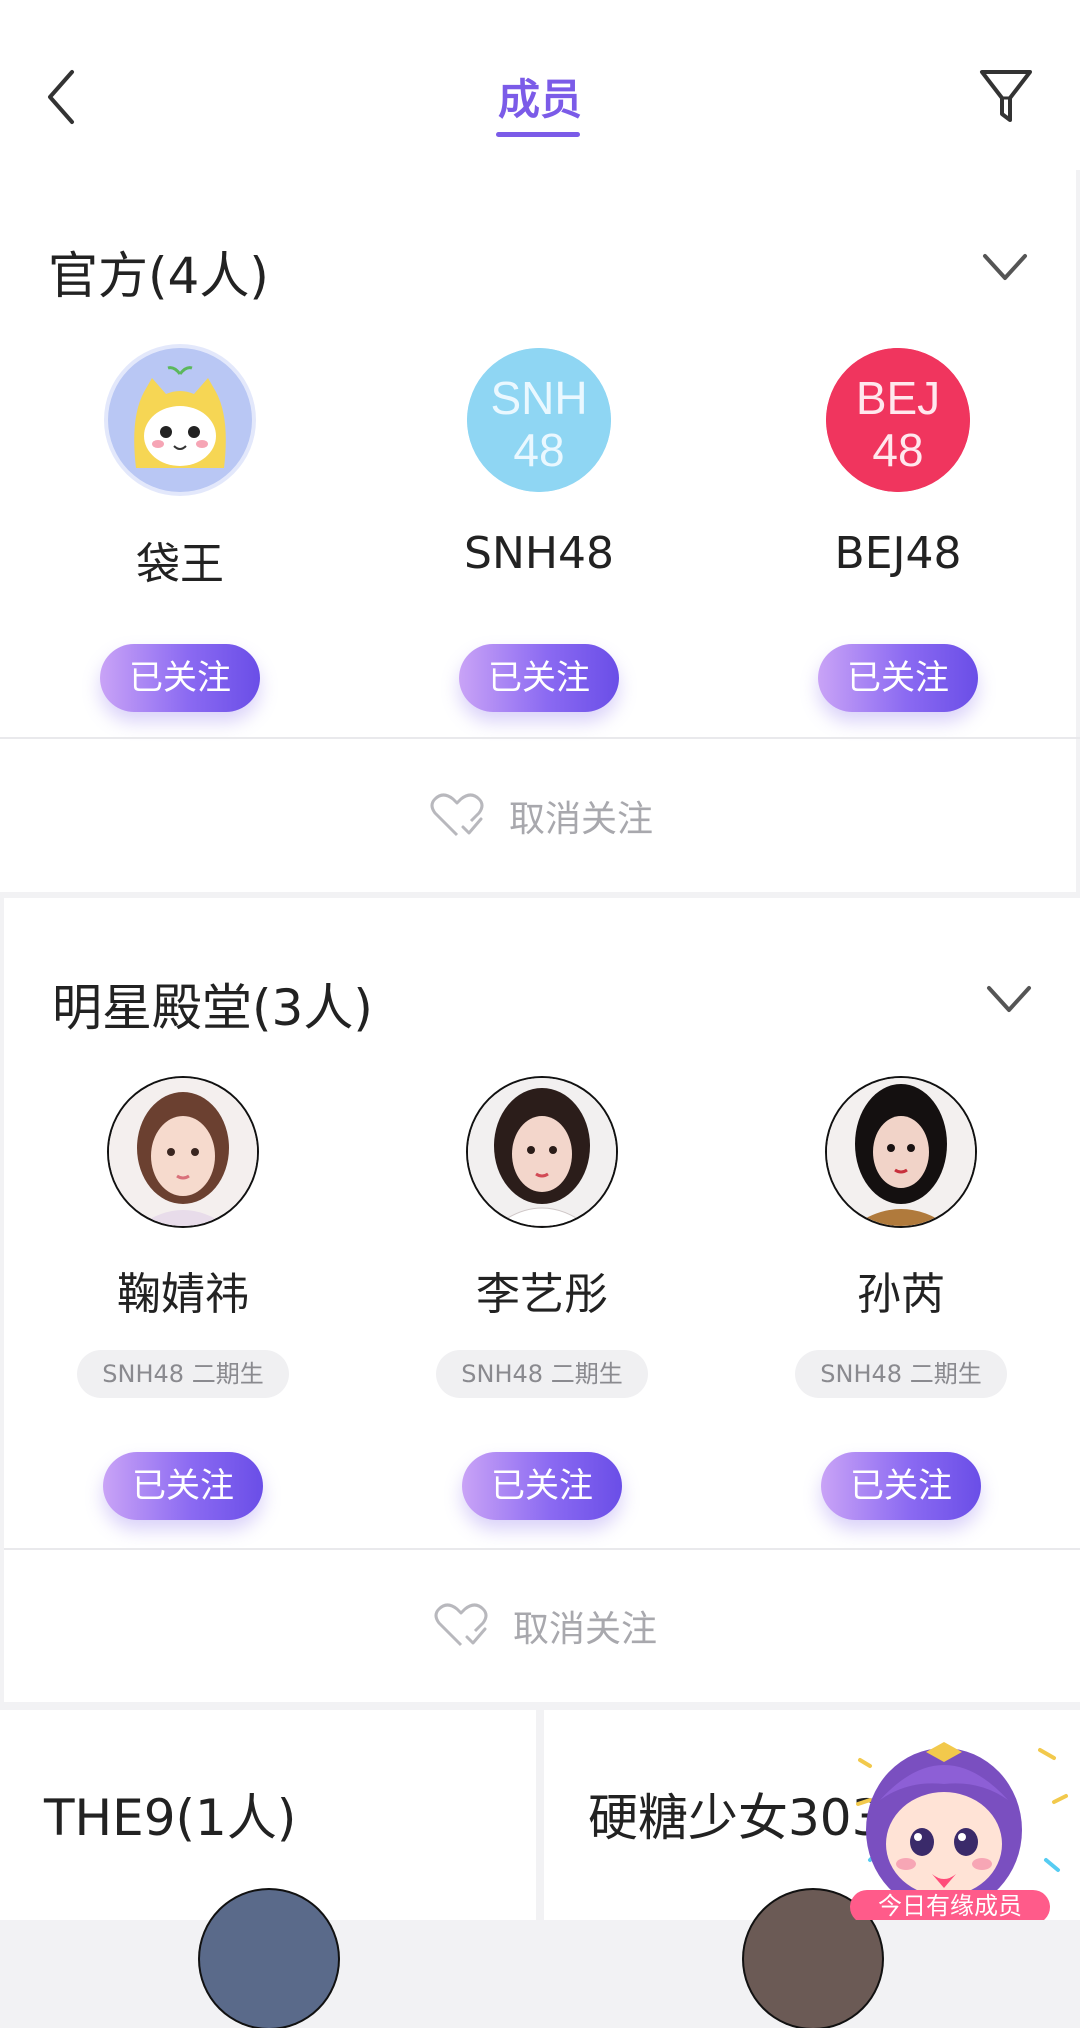 This screenshot has height=2028, width=1080. I want to click on snh48-logo: SNH 48, so click(539, 420).